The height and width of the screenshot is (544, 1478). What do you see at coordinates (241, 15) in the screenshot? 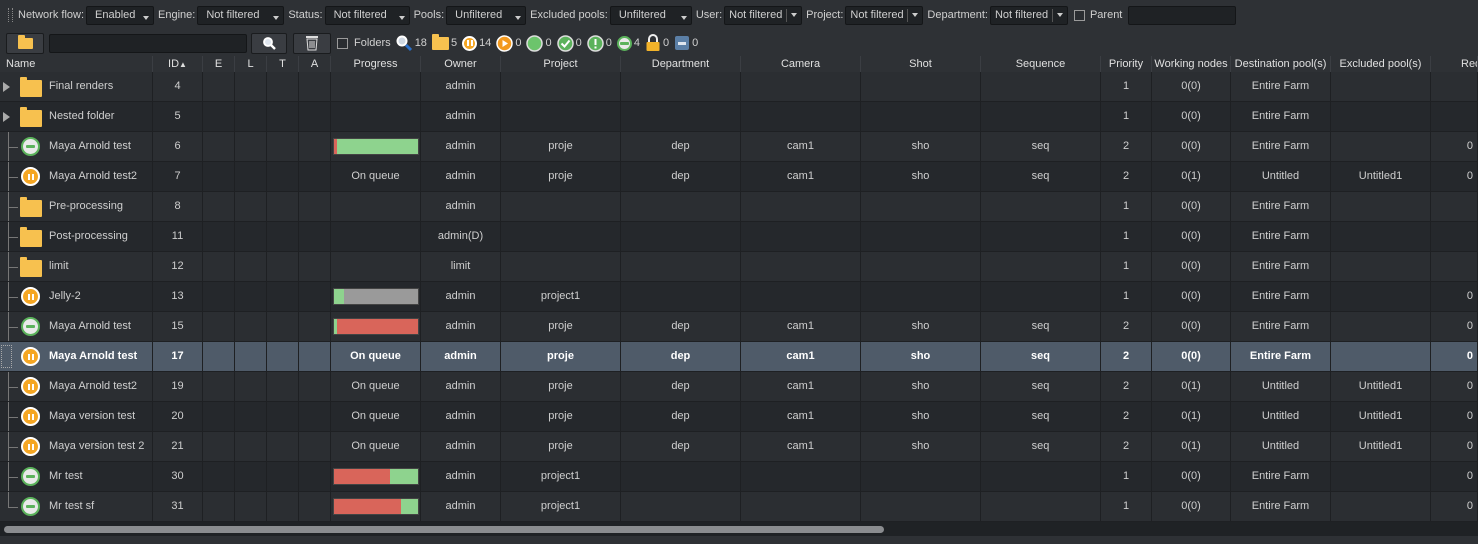
I see `engine-select: Not filtered` at bounding box center [241, 15].